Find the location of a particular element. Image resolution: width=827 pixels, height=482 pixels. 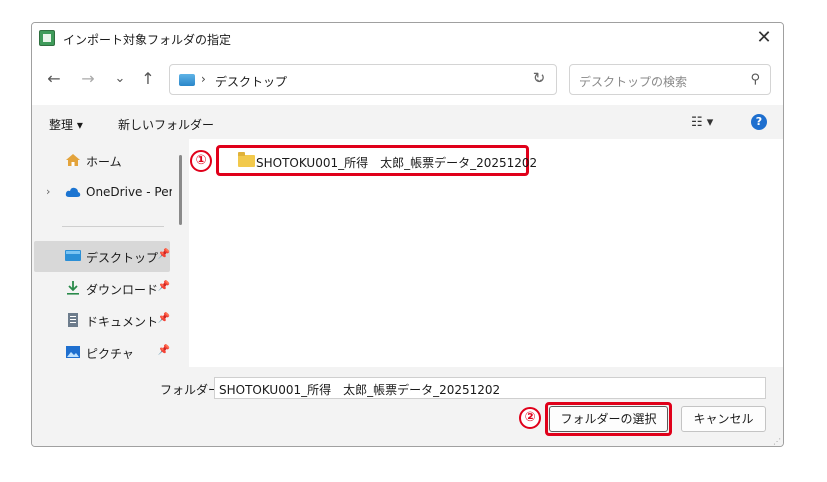

sidebar-item-onedrive: › OneDrive - Perso is located at coordinates (103, 192).